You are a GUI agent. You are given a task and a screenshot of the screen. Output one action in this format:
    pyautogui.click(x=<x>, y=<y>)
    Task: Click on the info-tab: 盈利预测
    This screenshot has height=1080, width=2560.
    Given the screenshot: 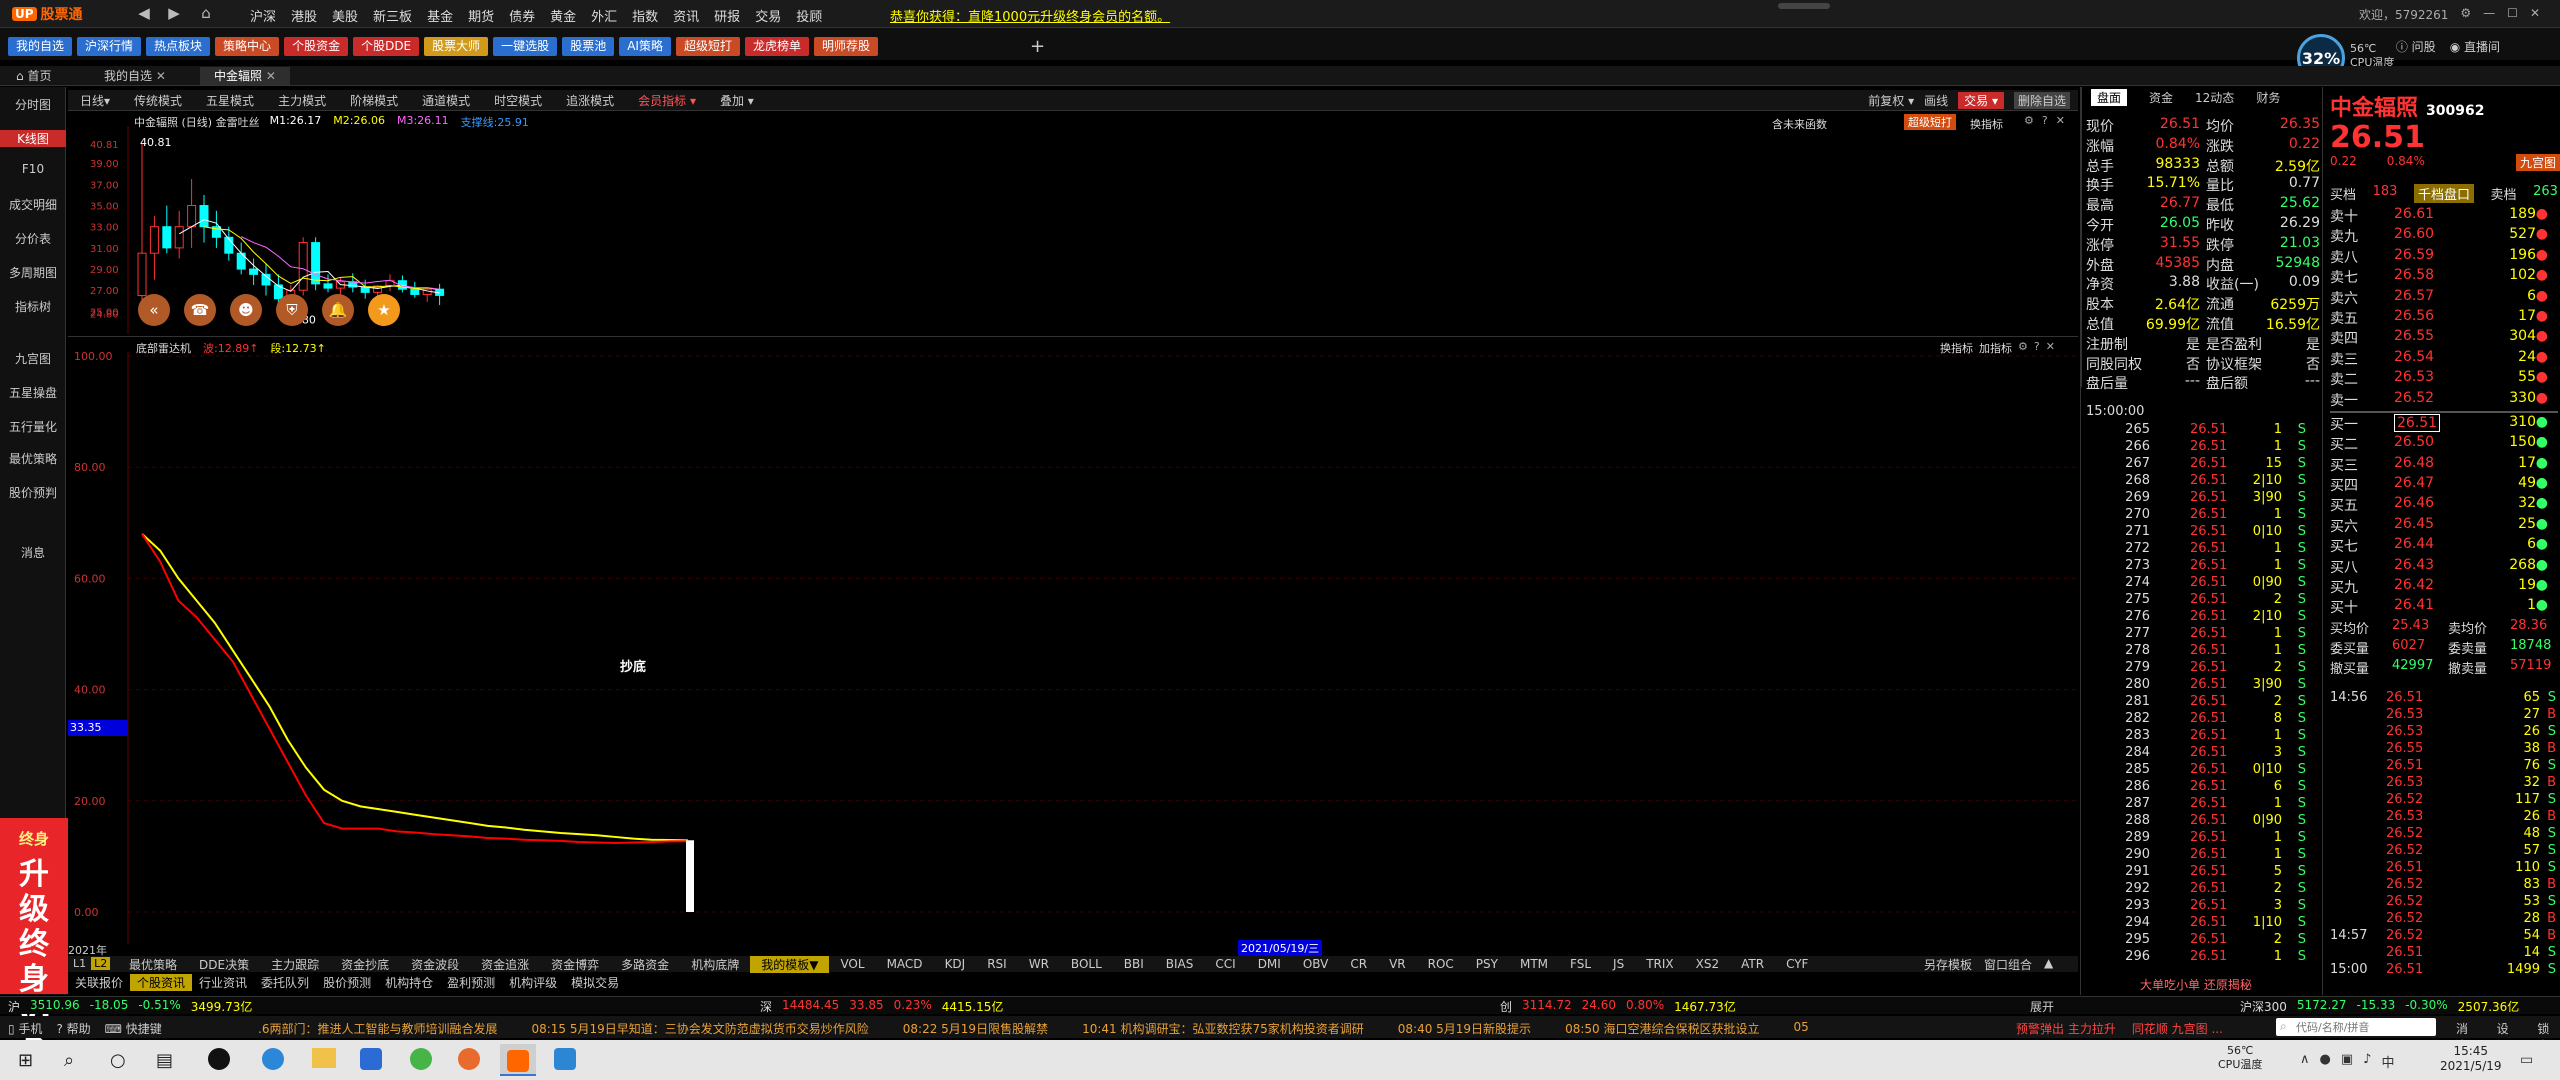 What is the action you would take?
    pyautogui.click(x=471, y=982)
    